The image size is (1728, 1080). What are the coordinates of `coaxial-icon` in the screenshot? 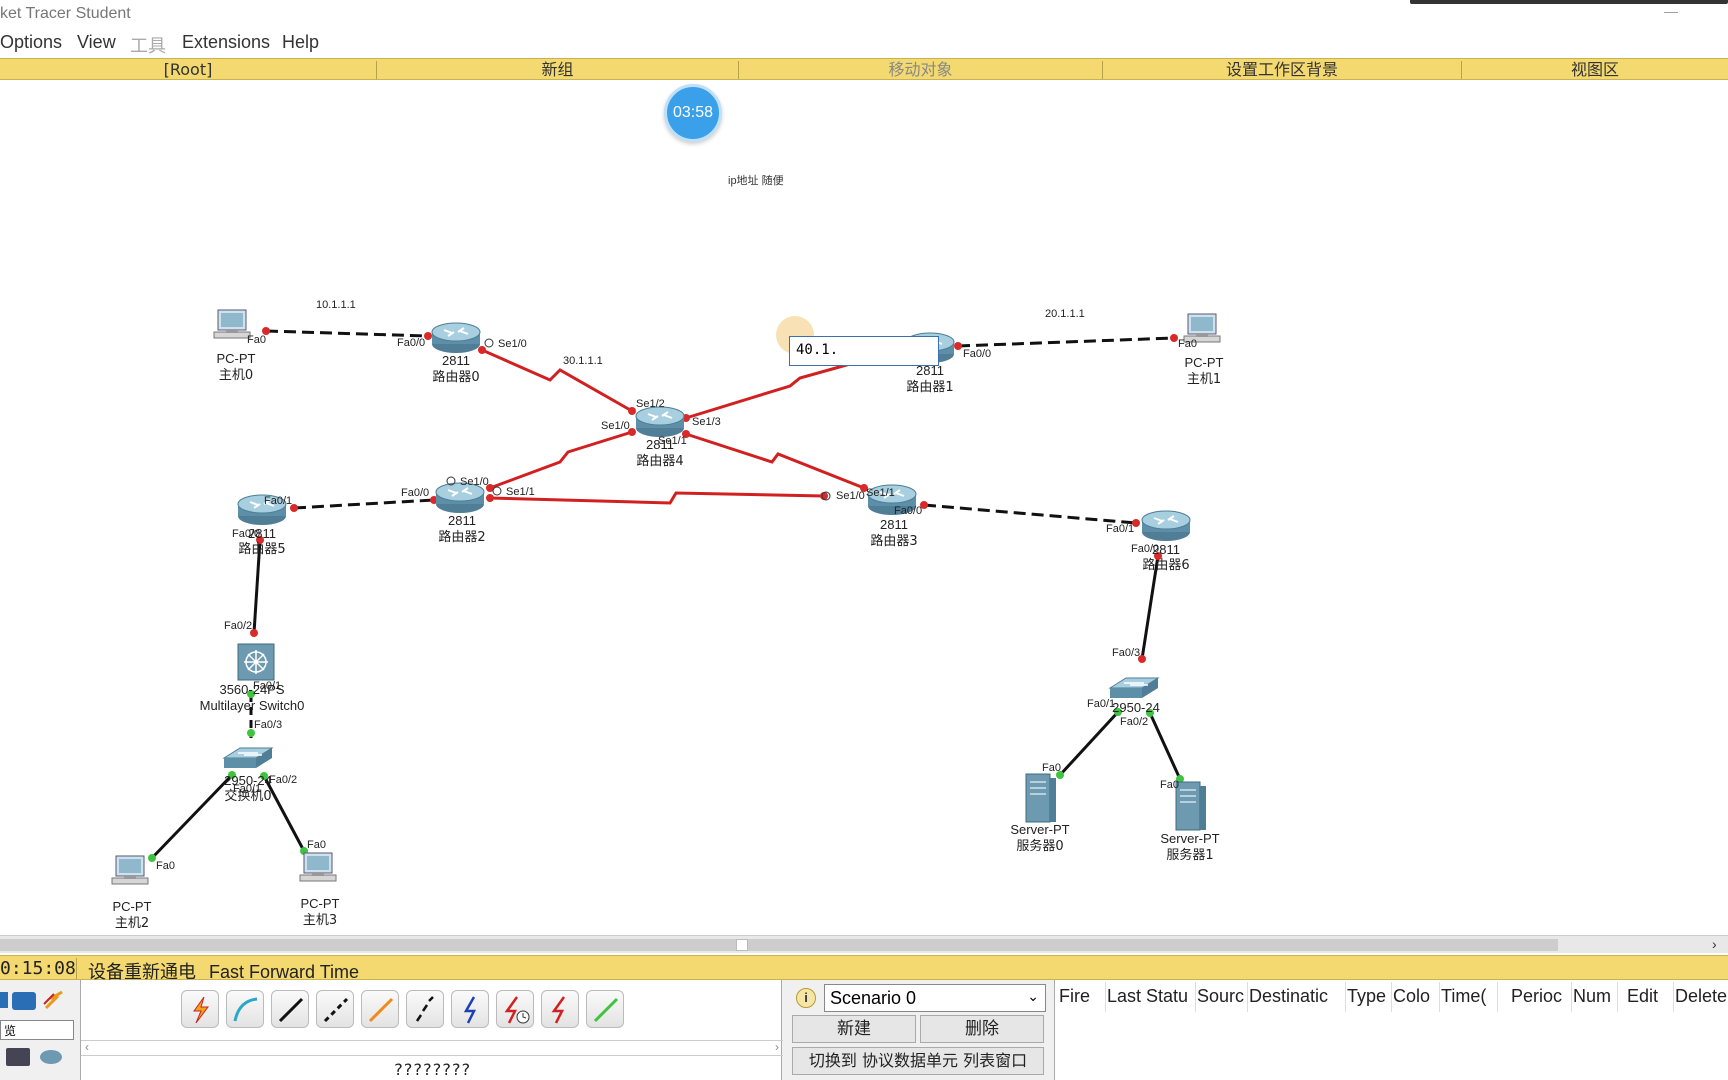 It's located at (470, 1009).